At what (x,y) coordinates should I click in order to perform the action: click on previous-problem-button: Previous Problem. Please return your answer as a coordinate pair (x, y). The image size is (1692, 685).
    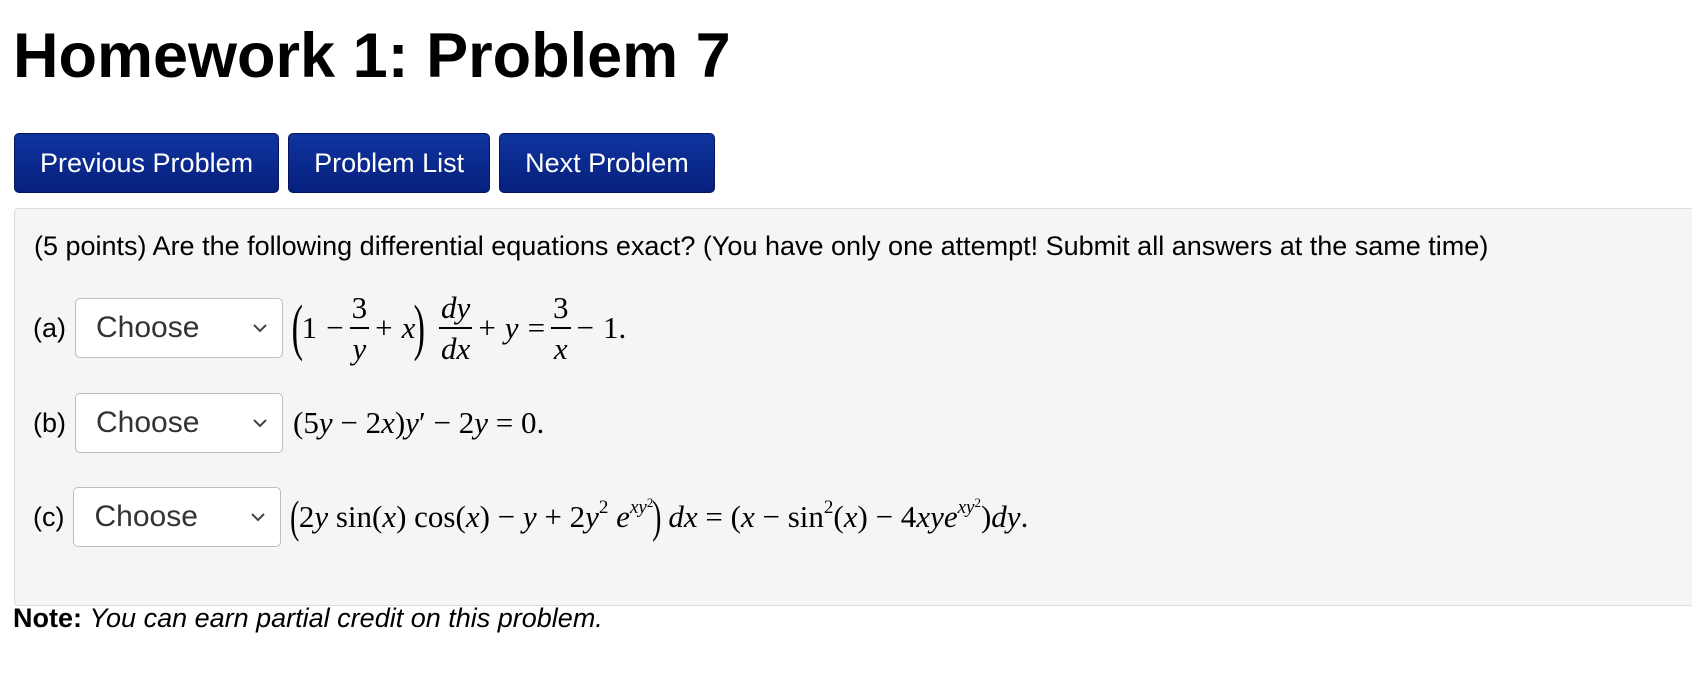
    Looking at the image, I should click on (147, 163).